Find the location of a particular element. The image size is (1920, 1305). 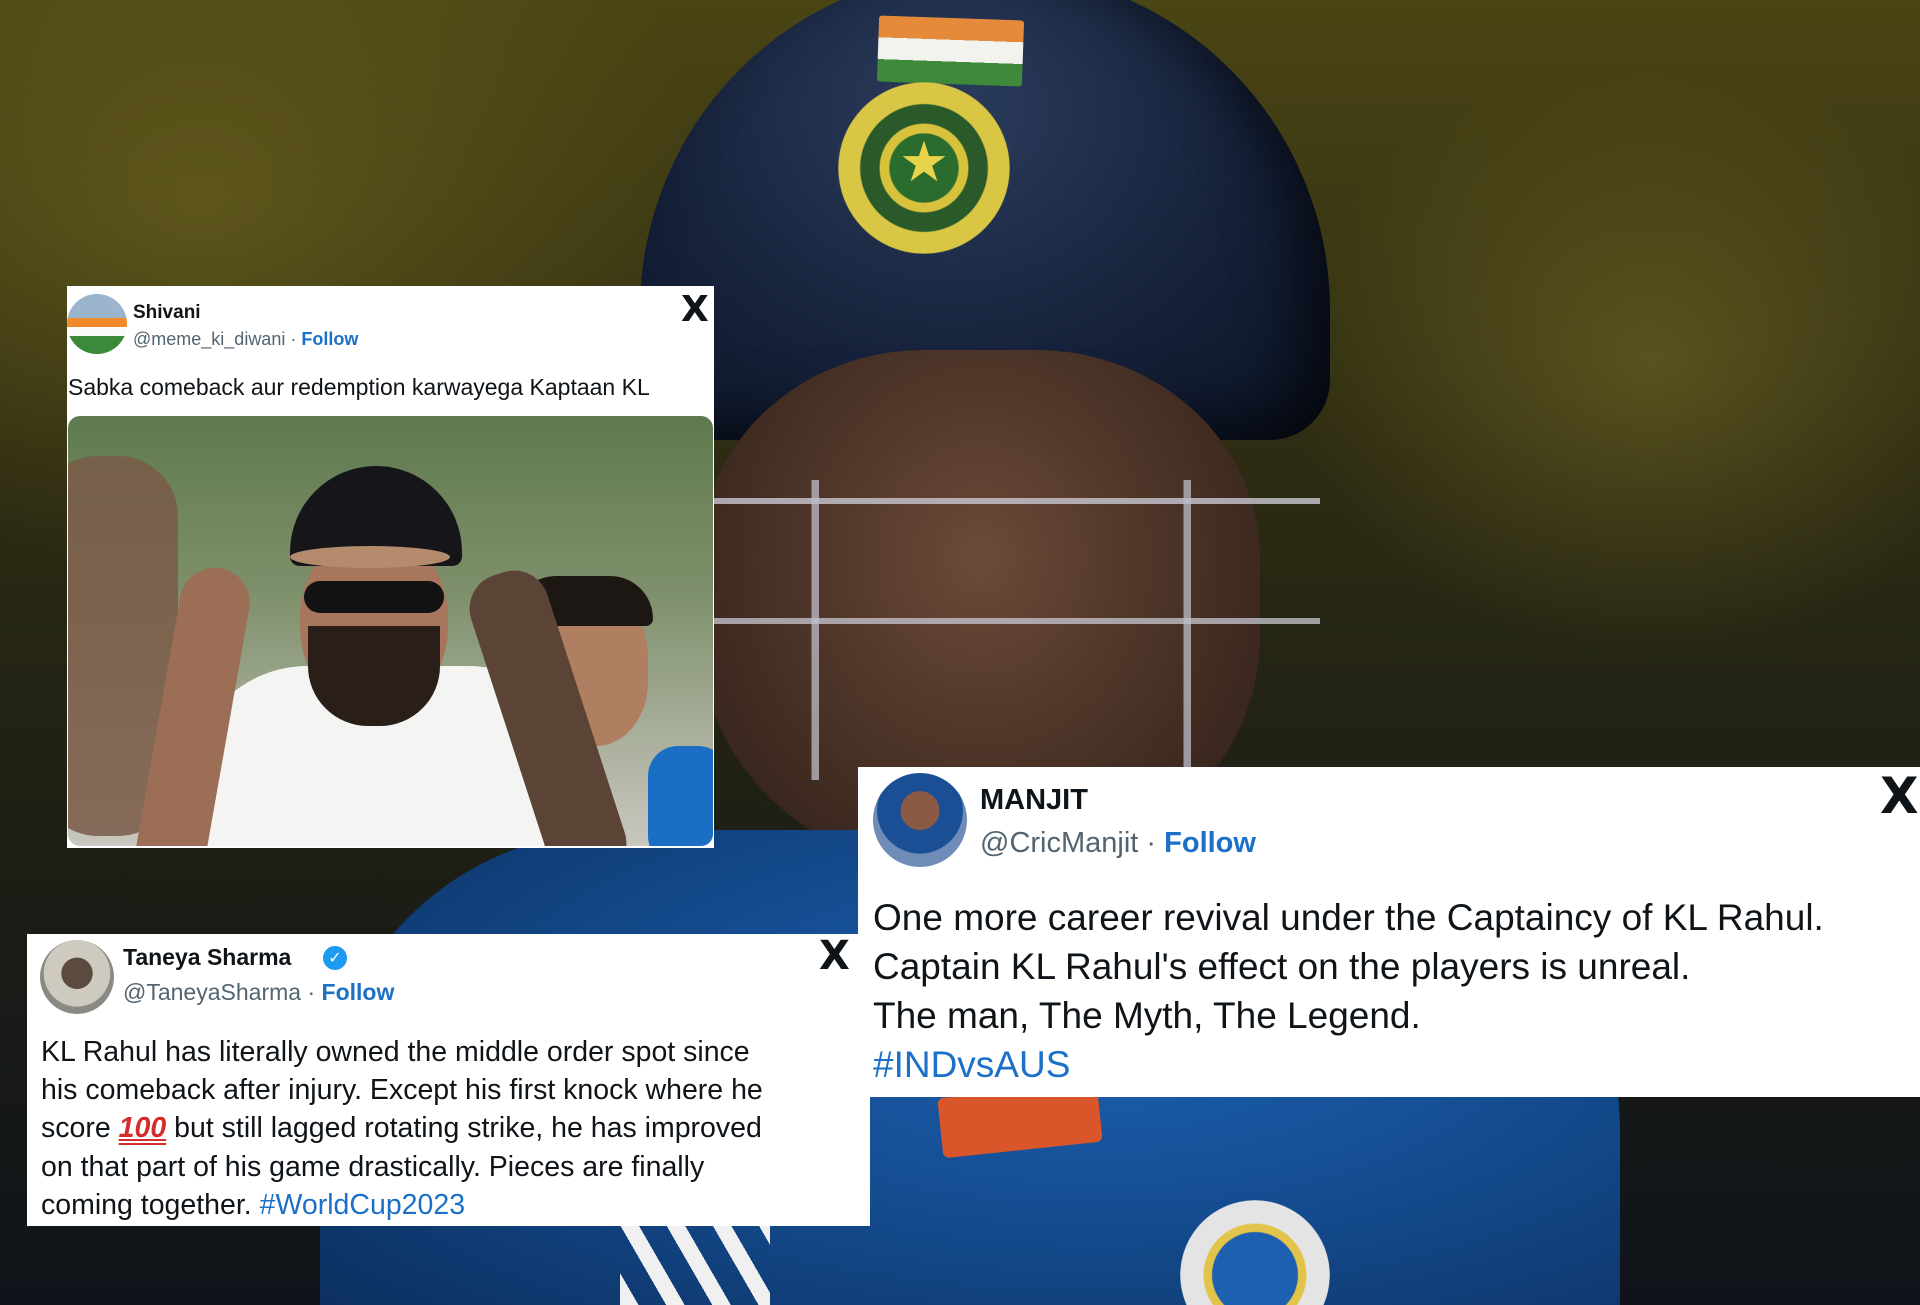

author-handle-line: @meme_ki_diwani · Follow is located at coordinates (245, 339).